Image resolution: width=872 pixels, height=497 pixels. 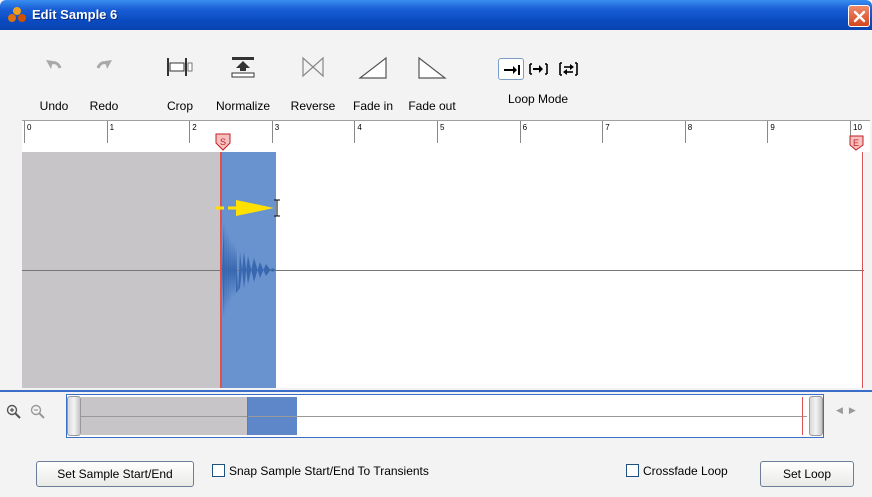 I want to click on app-logo-icon, so click(x=17, y=14).